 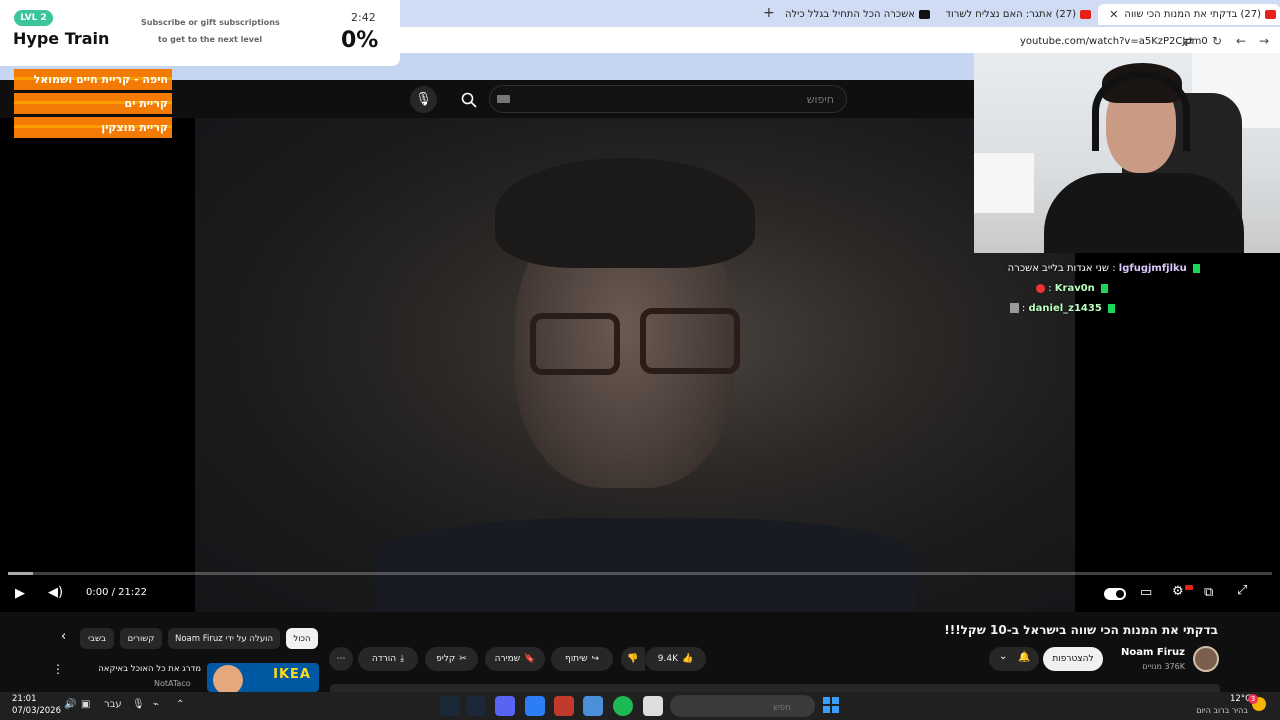 What do you see at coordinates (156, 704) in the screenshot?
I see `wifi-off-icon: ⌁` at bounding box center [156, 704].